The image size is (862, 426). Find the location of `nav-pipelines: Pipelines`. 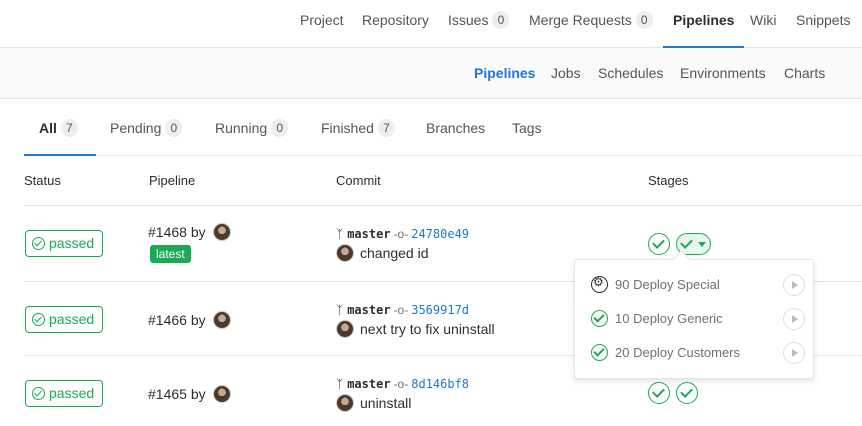

nav-pipelines: Pipelines is located at coordinates (704, 24).